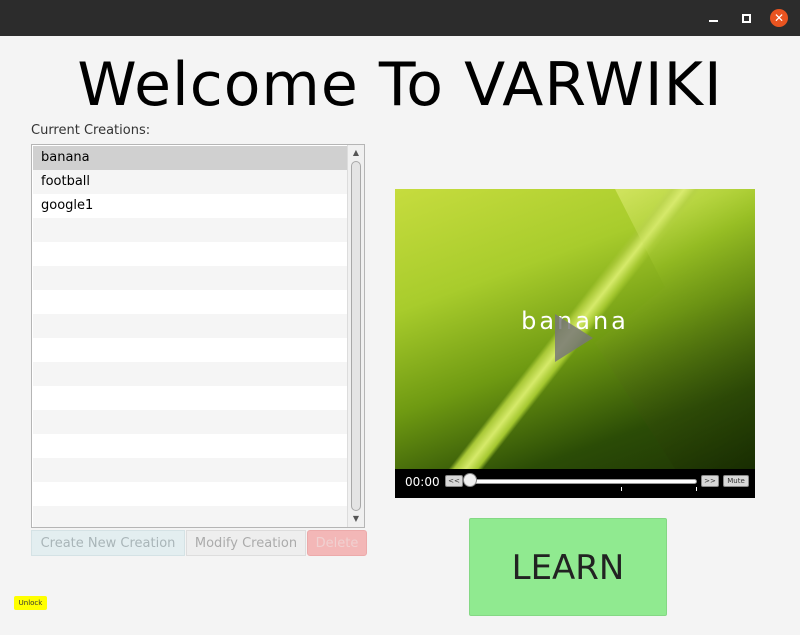  Describe the element at coordinates (190, 206) in the screenshot. I see `list-item: google1` at that location.